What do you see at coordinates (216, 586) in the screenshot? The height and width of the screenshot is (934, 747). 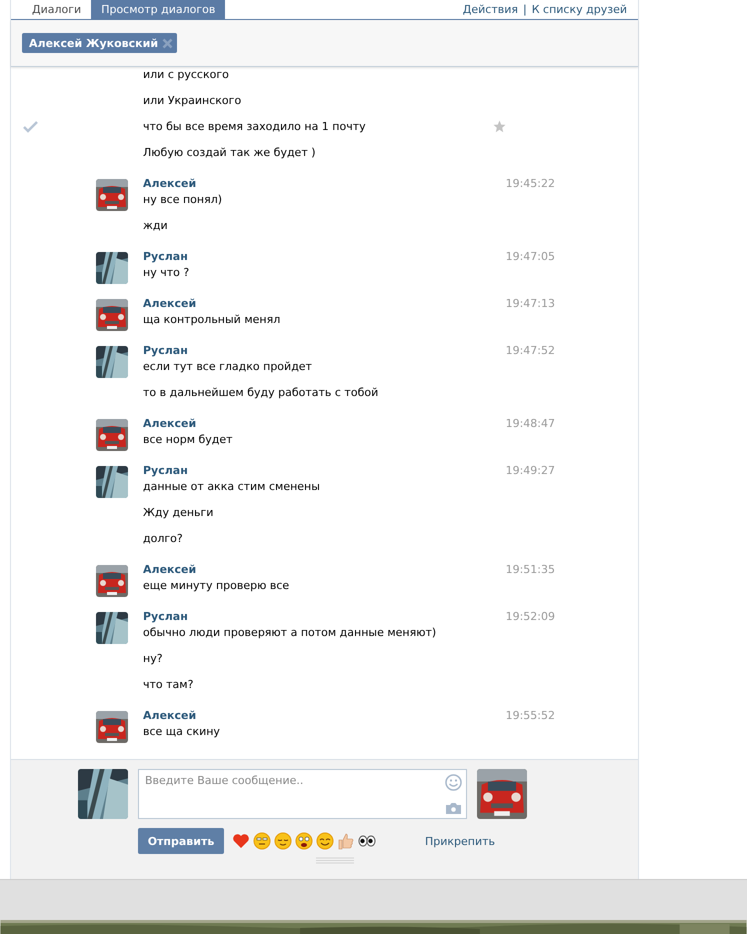 I see `message-text: еще минуту проверю все` at bounding box center [216, 586].